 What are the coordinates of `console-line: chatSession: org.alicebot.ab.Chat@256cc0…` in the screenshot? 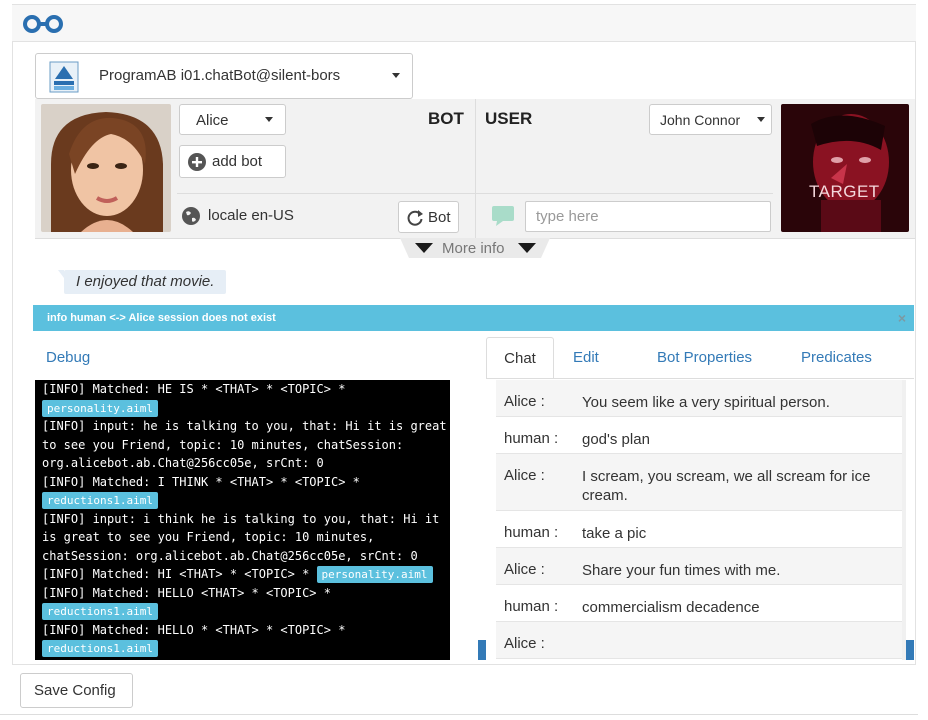 It's located at (246, 556).